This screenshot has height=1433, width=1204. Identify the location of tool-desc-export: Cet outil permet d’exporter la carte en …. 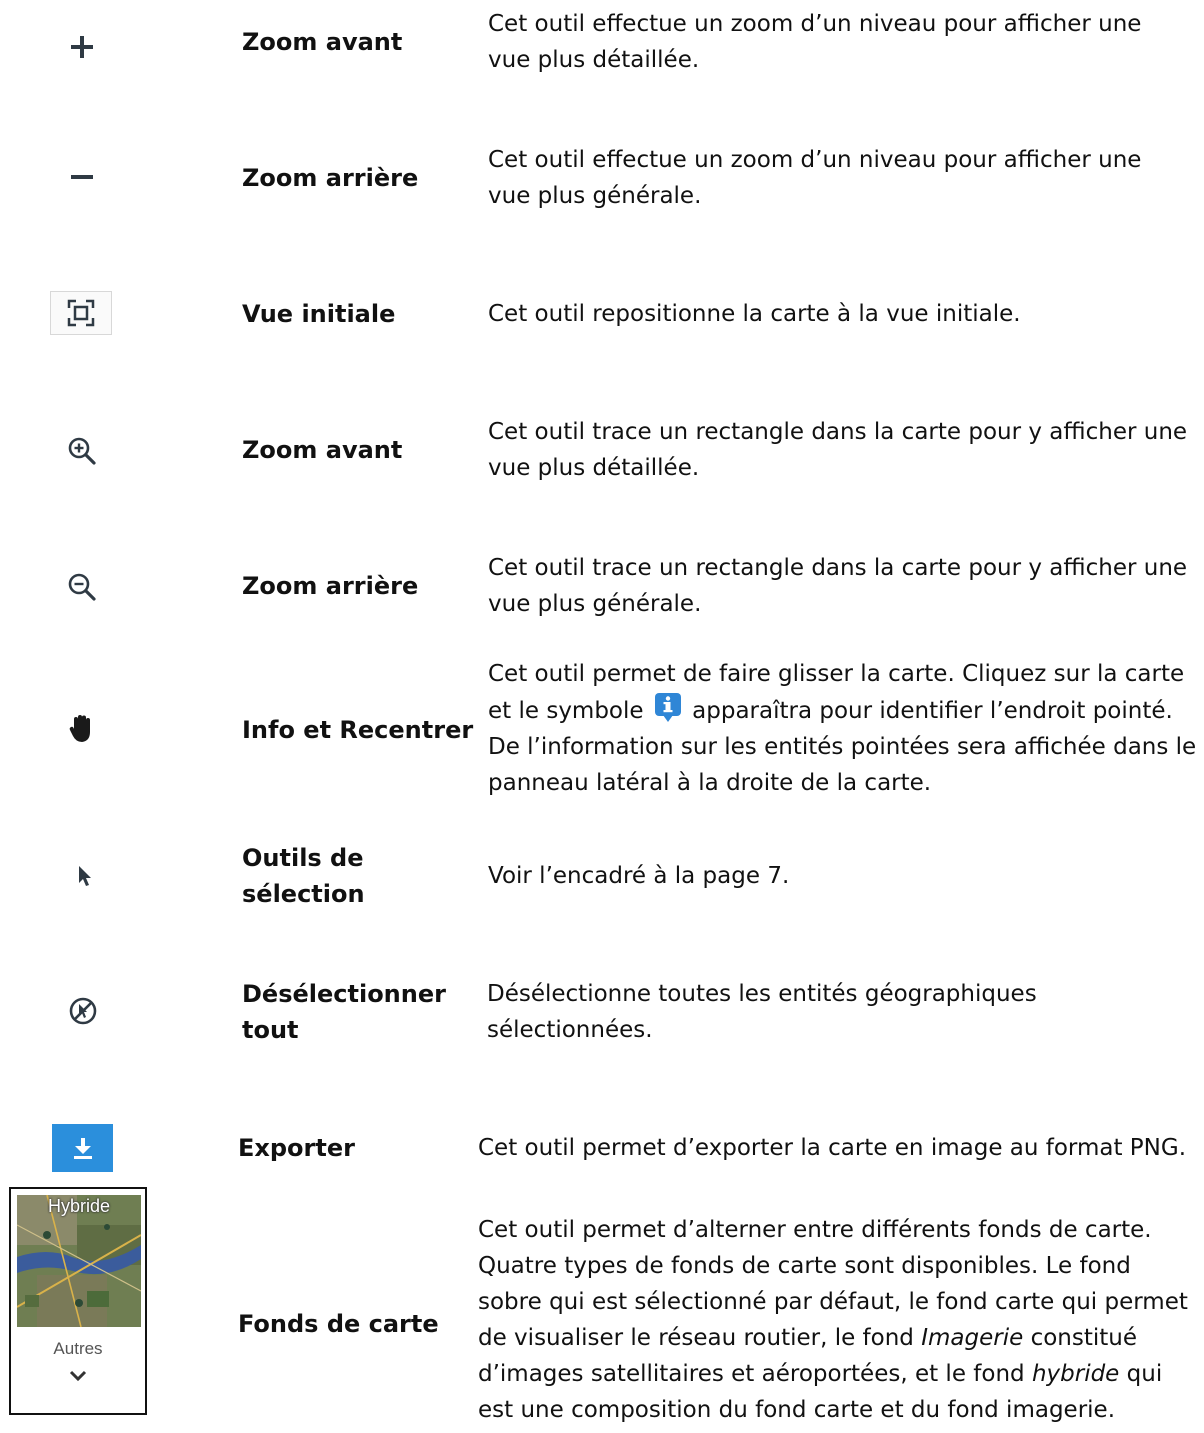
(832, 1148).